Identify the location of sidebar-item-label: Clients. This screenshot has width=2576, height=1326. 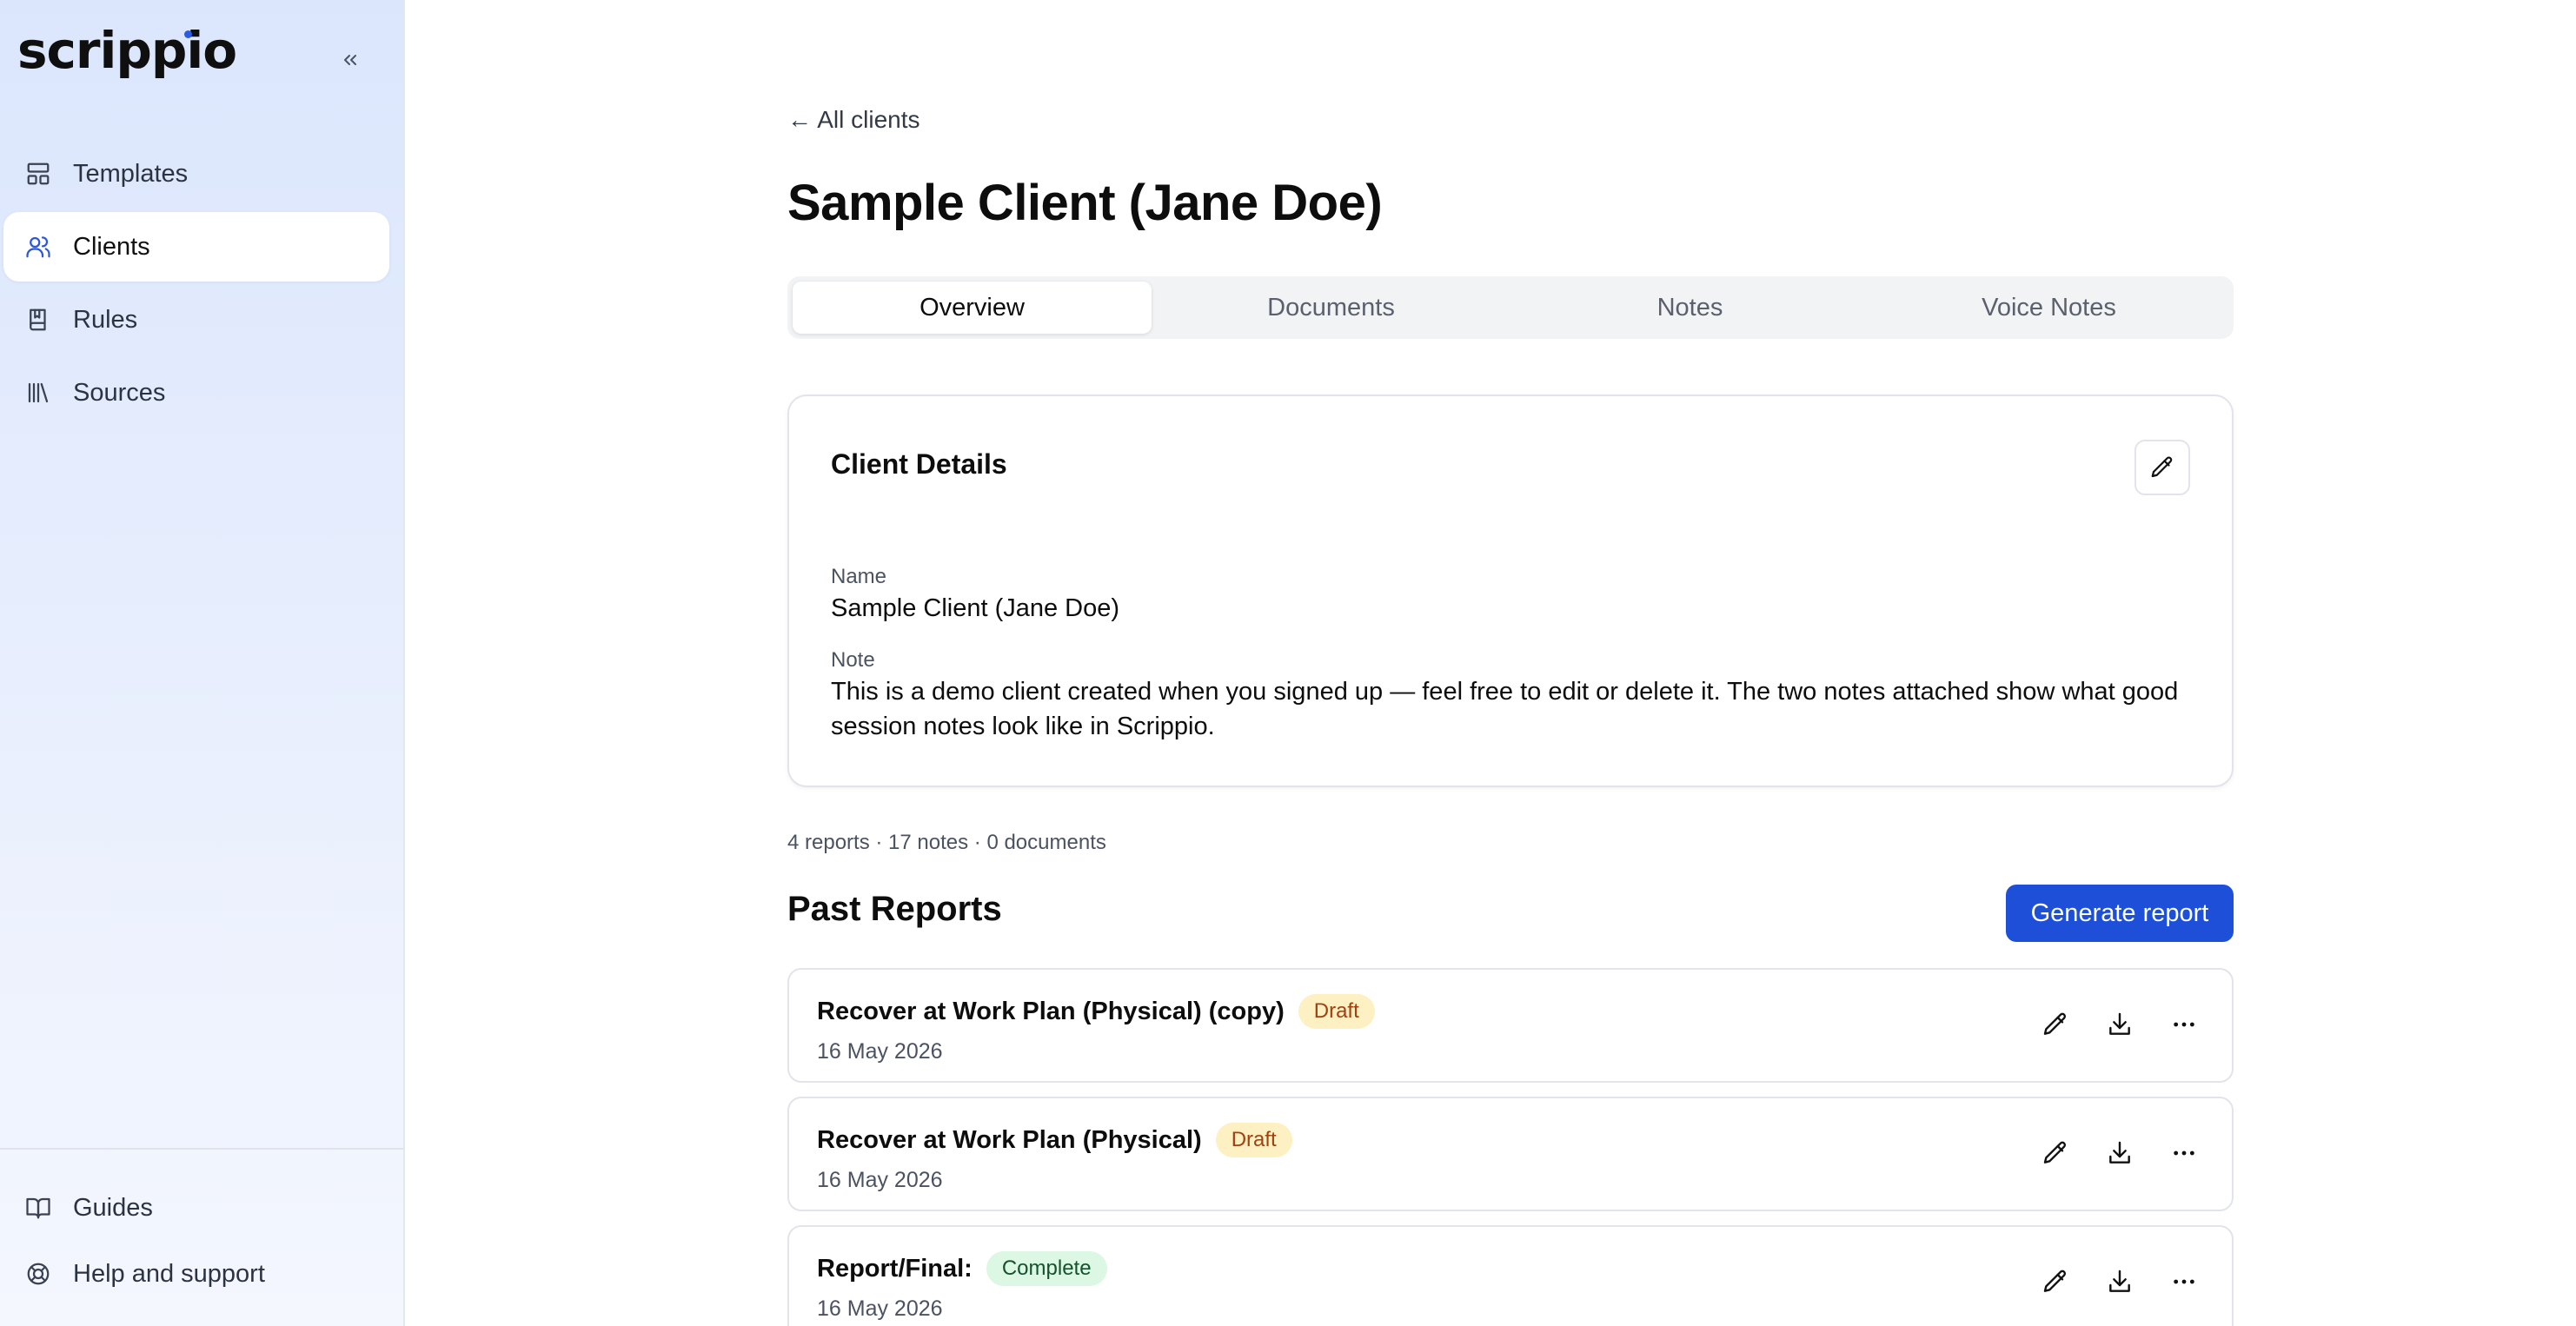
(111, 246).